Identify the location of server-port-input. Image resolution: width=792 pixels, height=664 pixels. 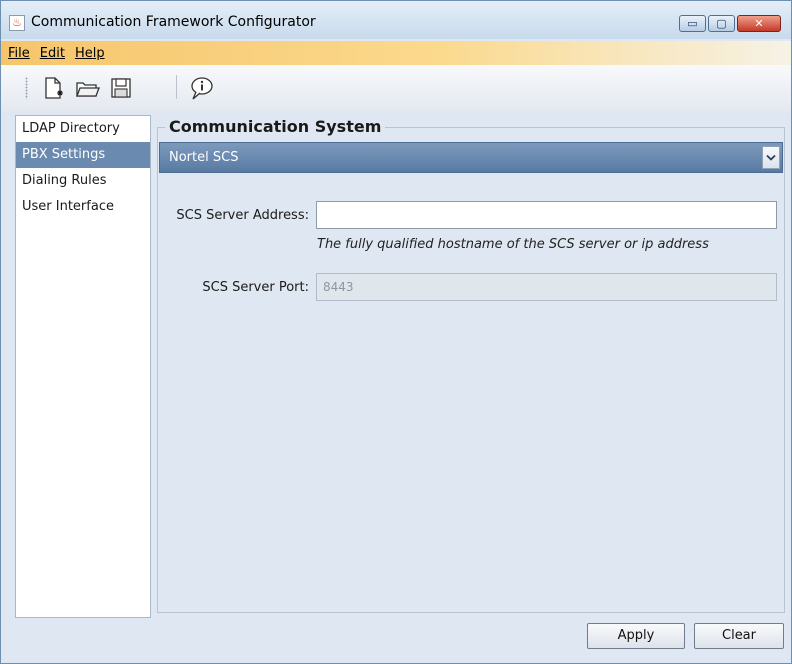
(546, 287).